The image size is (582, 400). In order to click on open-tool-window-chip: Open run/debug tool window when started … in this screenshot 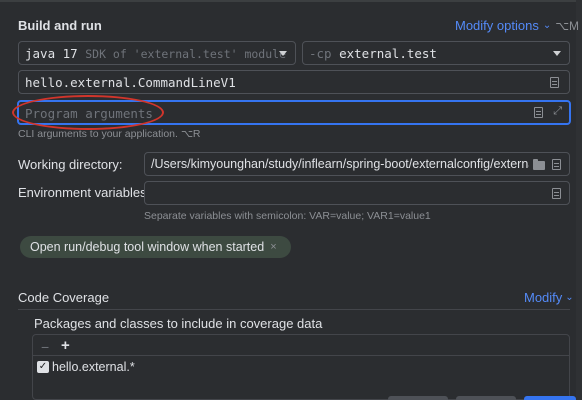, I will do `click(155, 247)`.